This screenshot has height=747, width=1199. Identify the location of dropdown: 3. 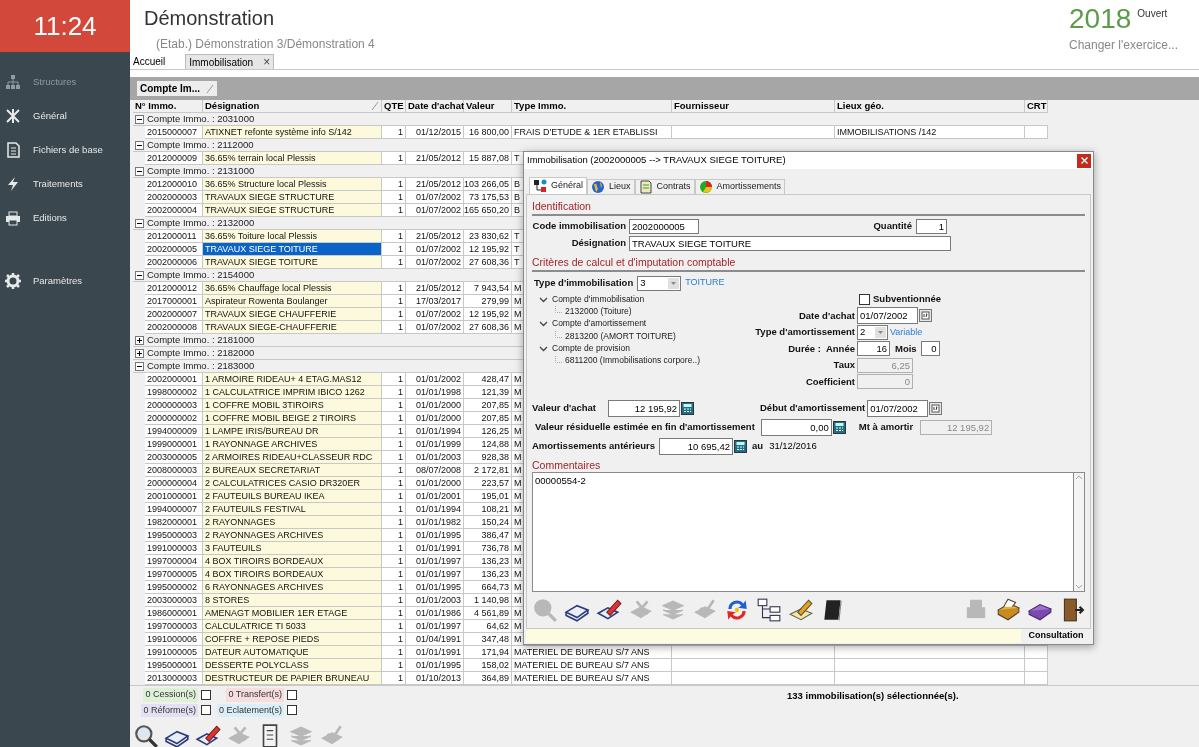
(659, 283).